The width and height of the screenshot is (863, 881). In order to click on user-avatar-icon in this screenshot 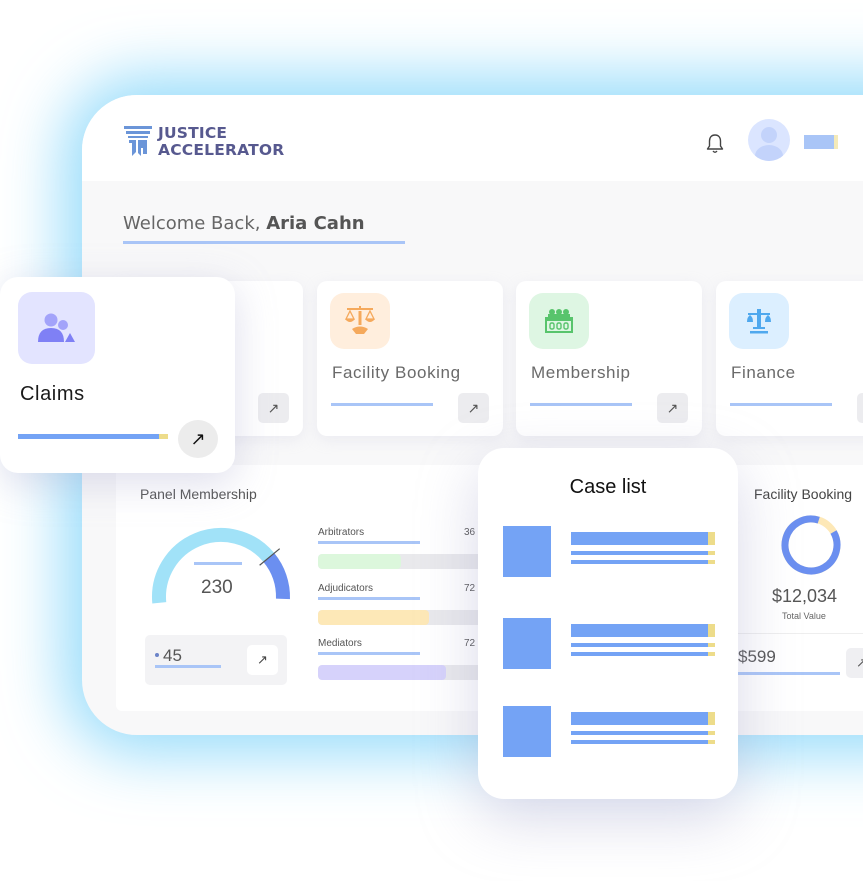, I will do `click(769, 140)`.